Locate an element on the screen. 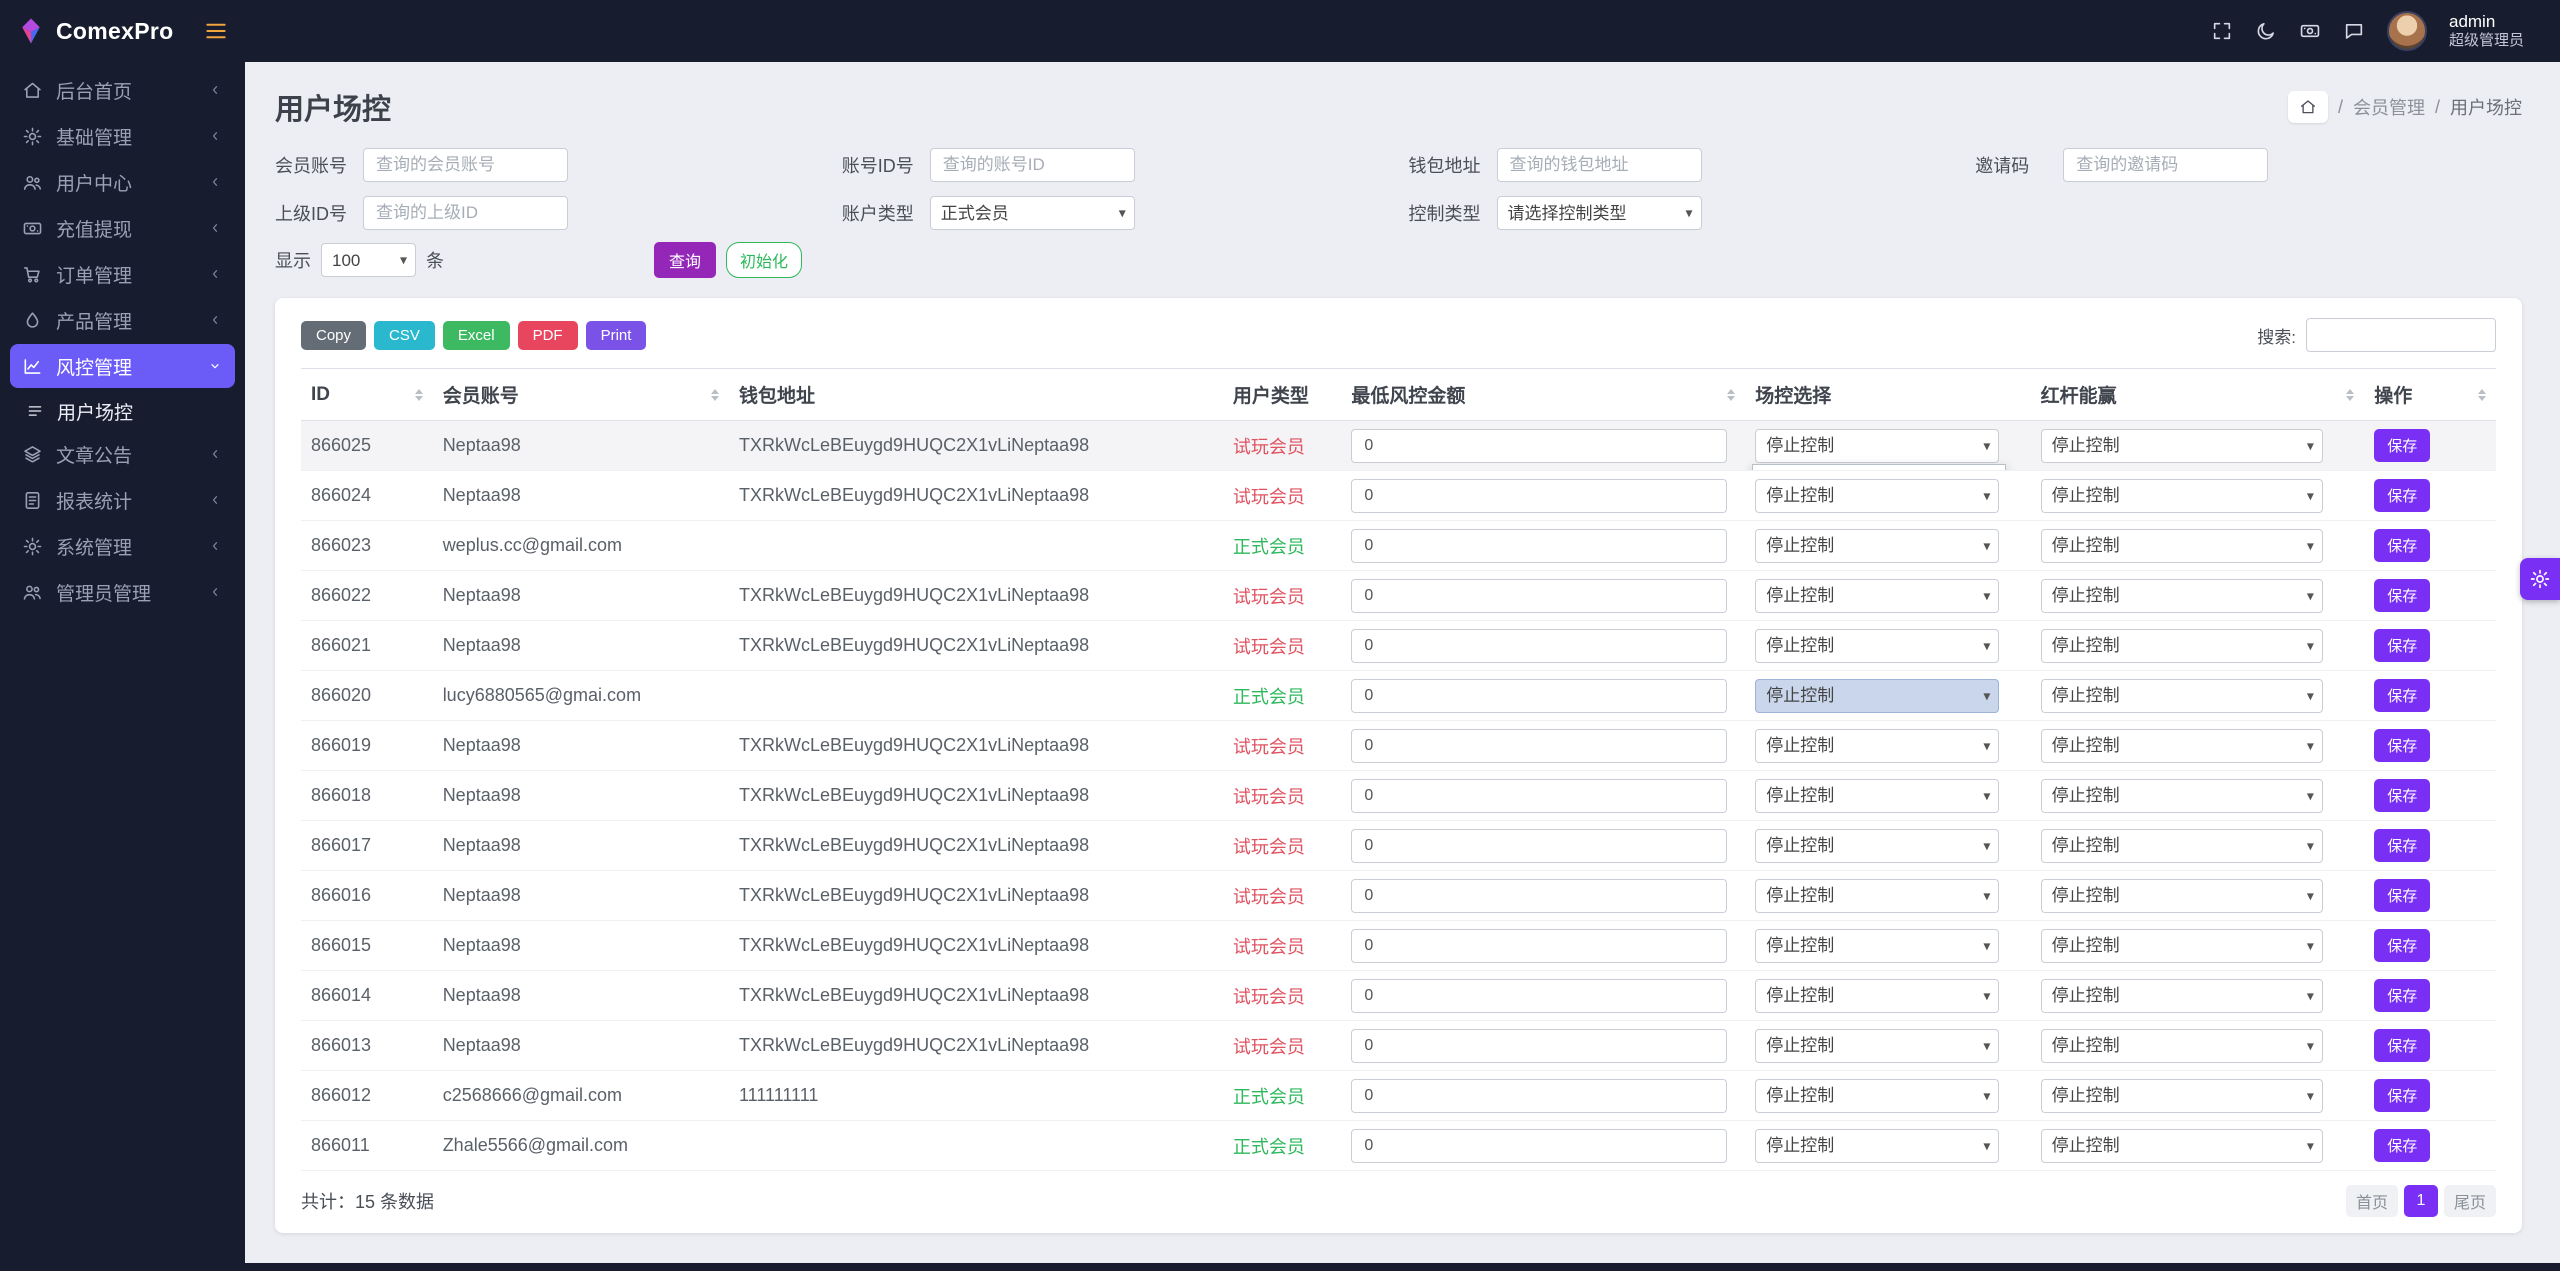  home-icon is located at coordinates (2307, 107).